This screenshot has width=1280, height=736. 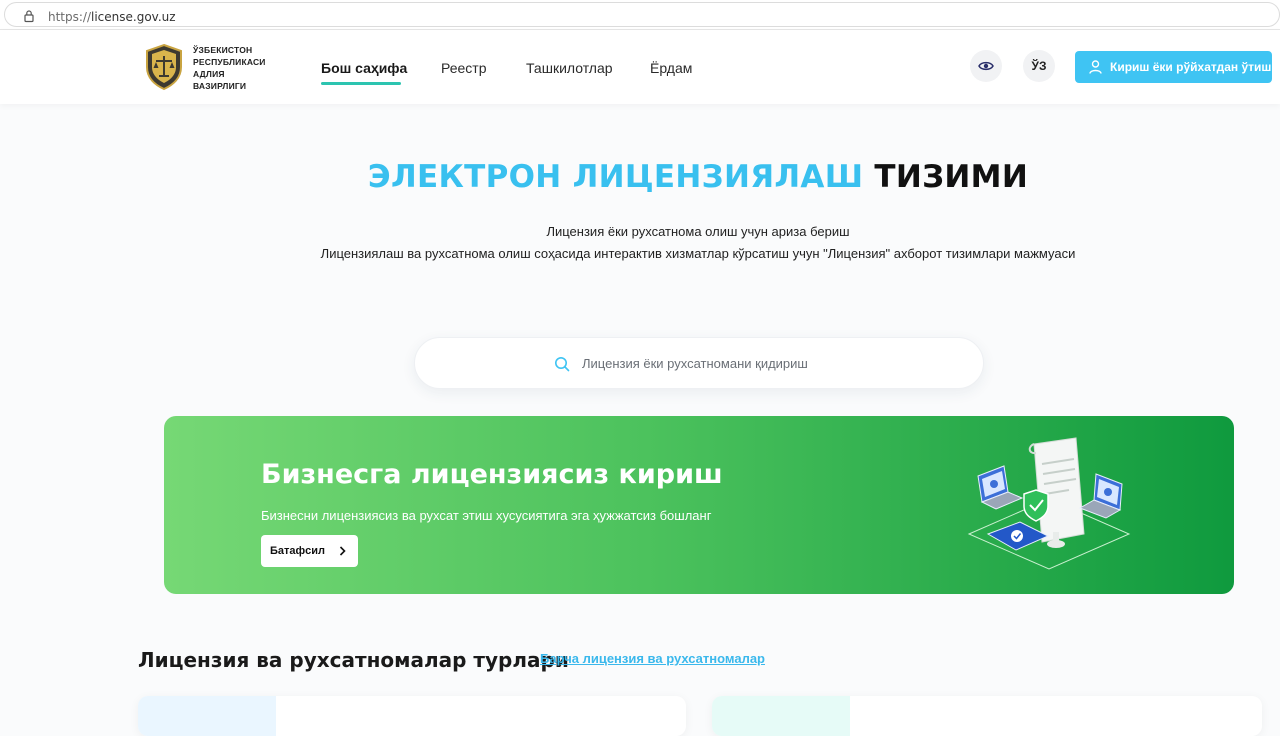 I want to click on ministry-emblem-icon, so click(x=164, y=67).